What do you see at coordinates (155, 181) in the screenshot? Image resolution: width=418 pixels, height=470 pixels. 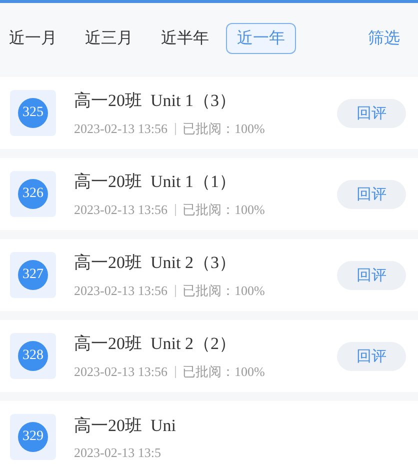 I see `record-title: 高一20班 Unit 1（1）` at bounding box center [155, 181].